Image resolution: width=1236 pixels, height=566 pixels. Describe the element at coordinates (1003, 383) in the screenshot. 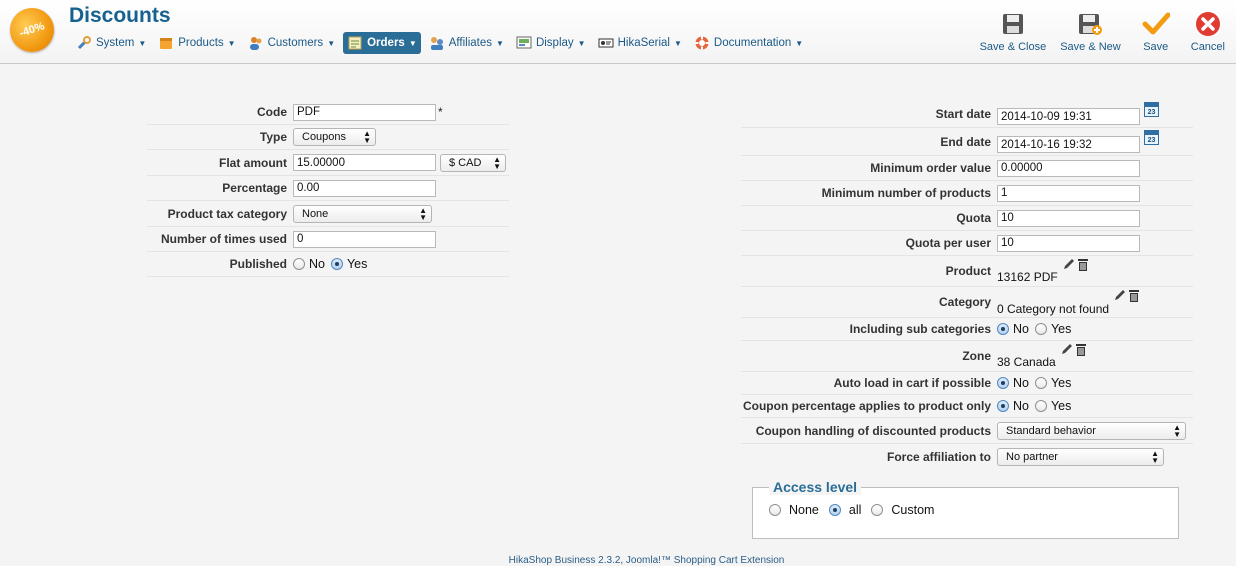

I see `auto-load-no-radio` at that location.